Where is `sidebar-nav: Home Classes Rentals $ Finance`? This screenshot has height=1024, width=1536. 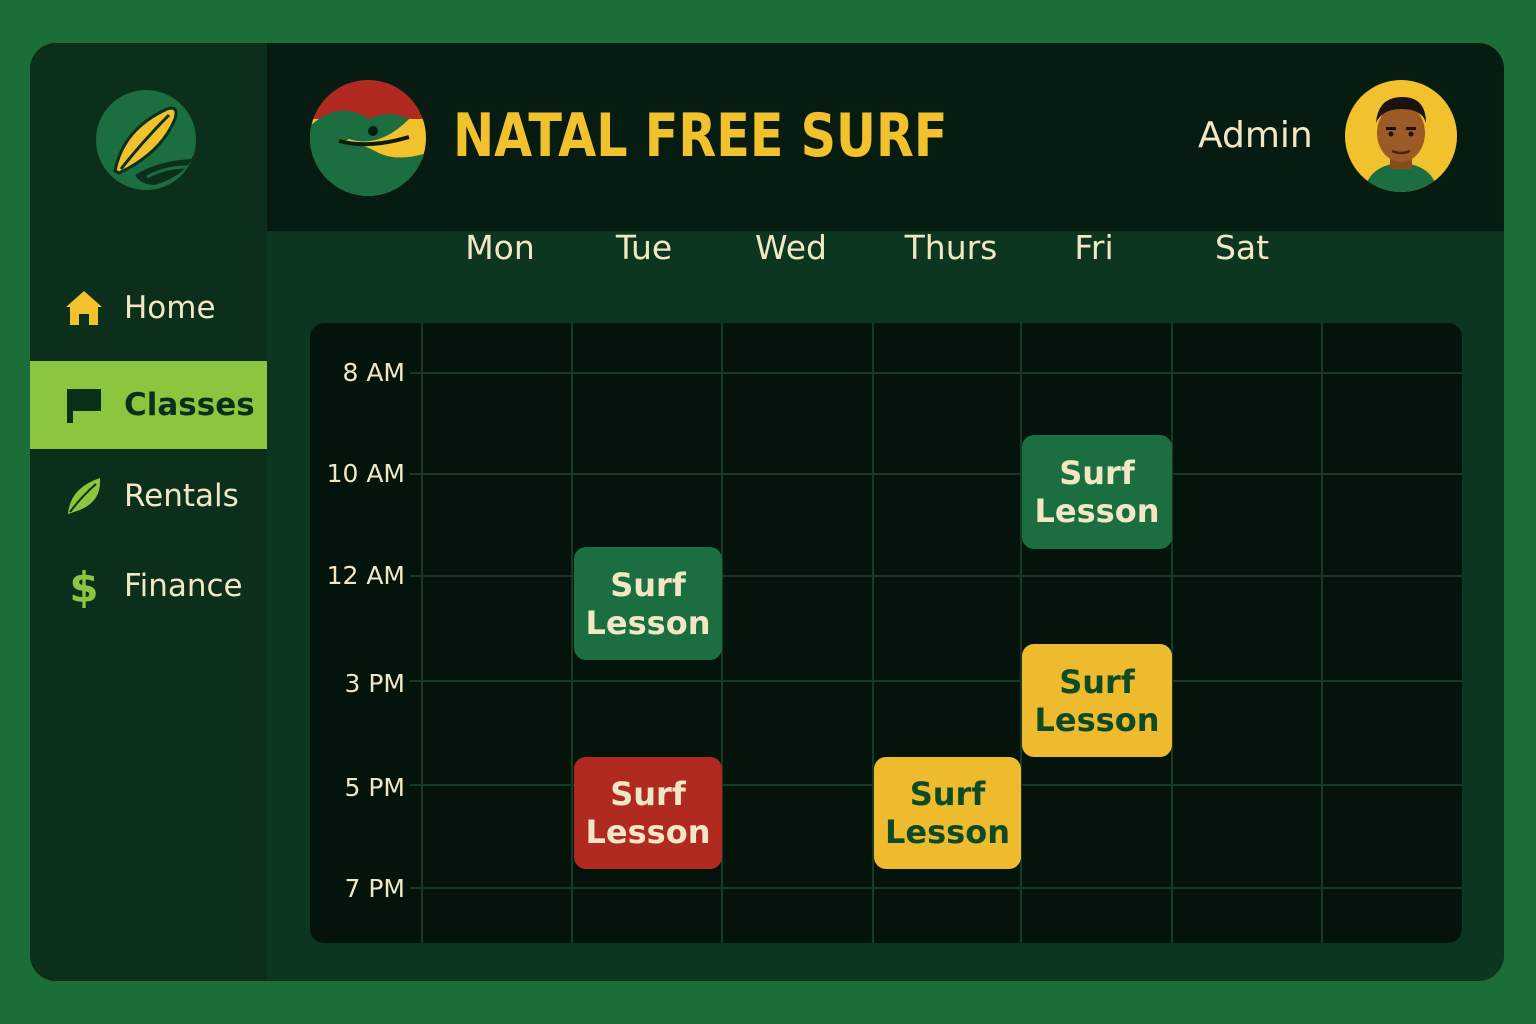
sidebar-nav: Home Classes Rentals $ Finance is located at coordinates (148, 452).